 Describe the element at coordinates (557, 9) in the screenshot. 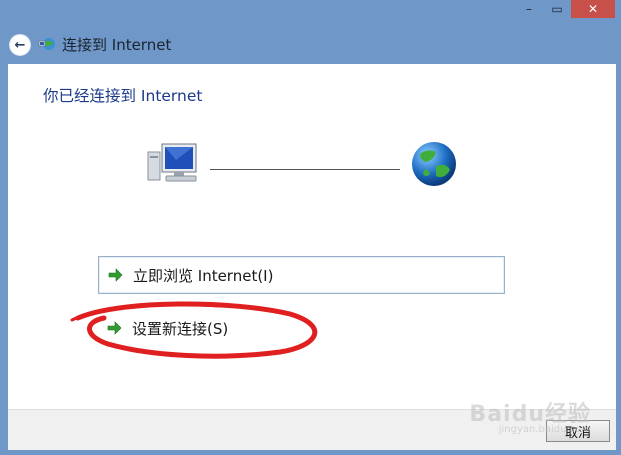

I see `maximize-button: ▭` at that location.